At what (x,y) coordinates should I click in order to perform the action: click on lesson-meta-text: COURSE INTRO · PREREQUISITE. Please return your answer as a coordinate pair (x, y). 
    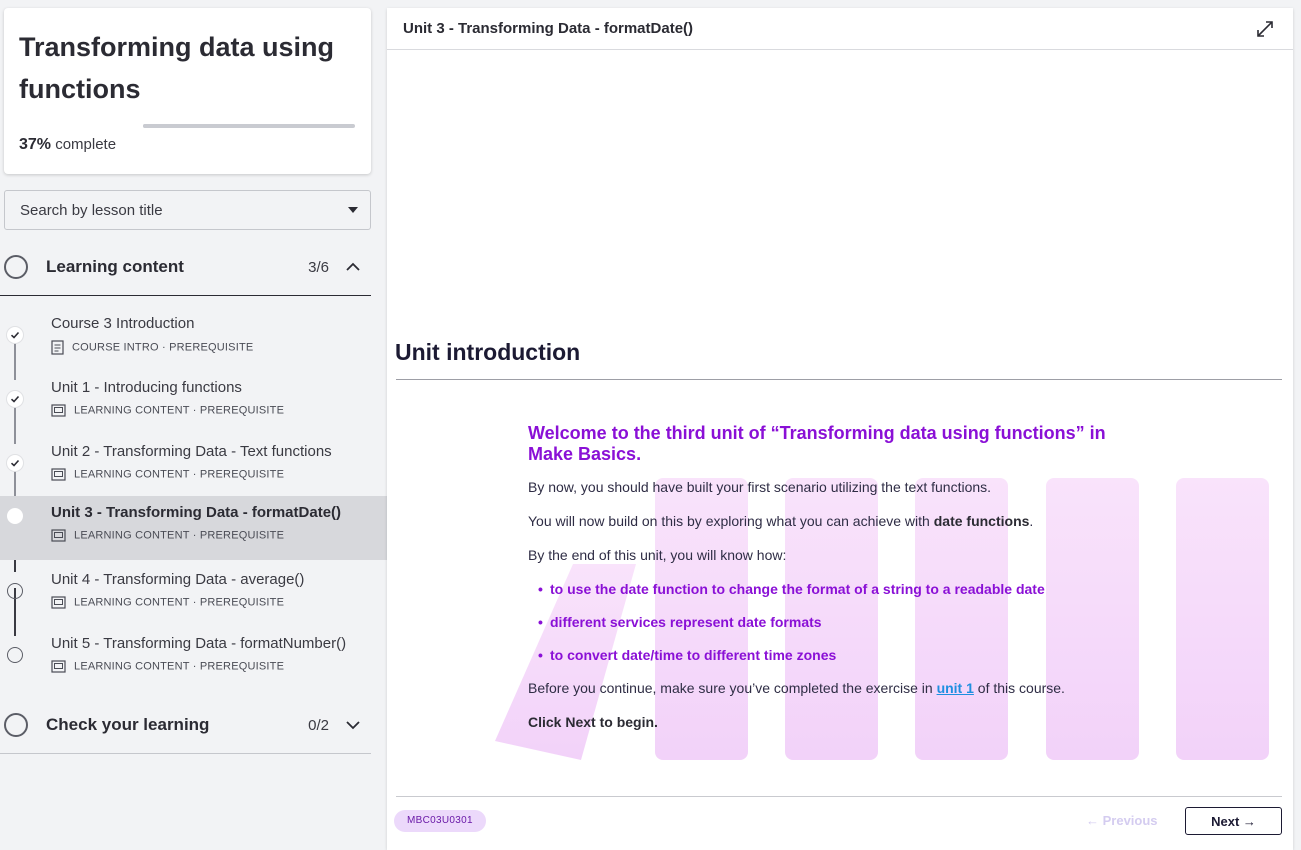
    Looking at the image, I should click on (163, 347).